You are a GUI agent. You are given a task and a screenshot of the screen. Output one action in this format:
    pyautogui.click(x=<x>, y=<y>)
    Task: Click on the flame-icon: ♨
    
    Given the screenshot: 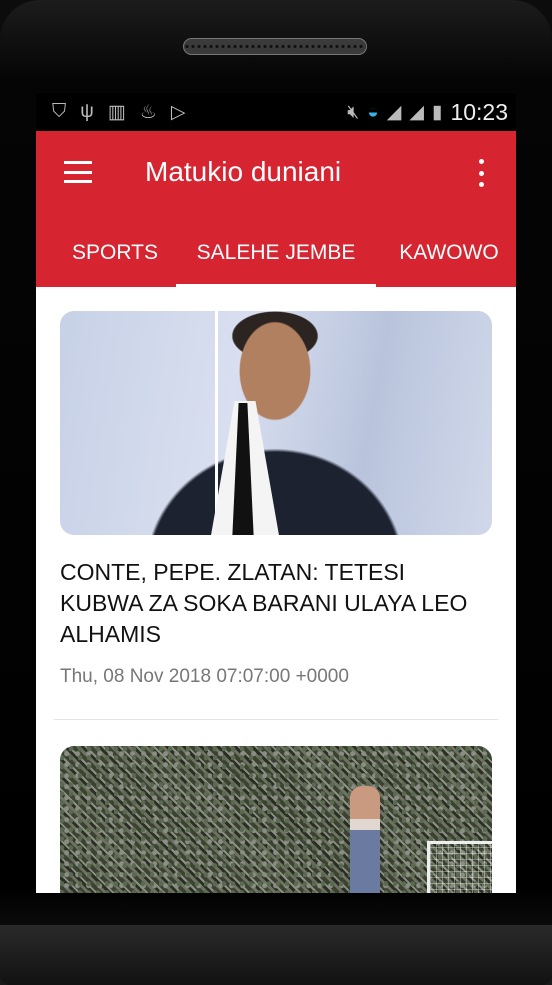 What is the action you would take?
    pyautogui.click(x=148, y=112)
    